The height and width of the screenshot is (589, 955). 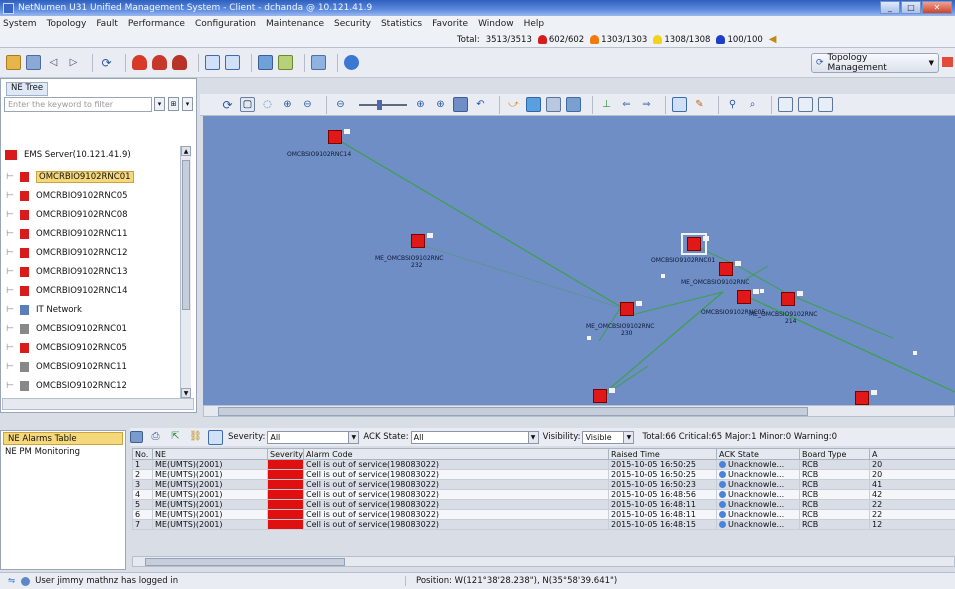 What do you see at coordinates (186, 151) in the screenshot?
I see `scroll-up-icon: ▲` at bounding box center [186, 151].